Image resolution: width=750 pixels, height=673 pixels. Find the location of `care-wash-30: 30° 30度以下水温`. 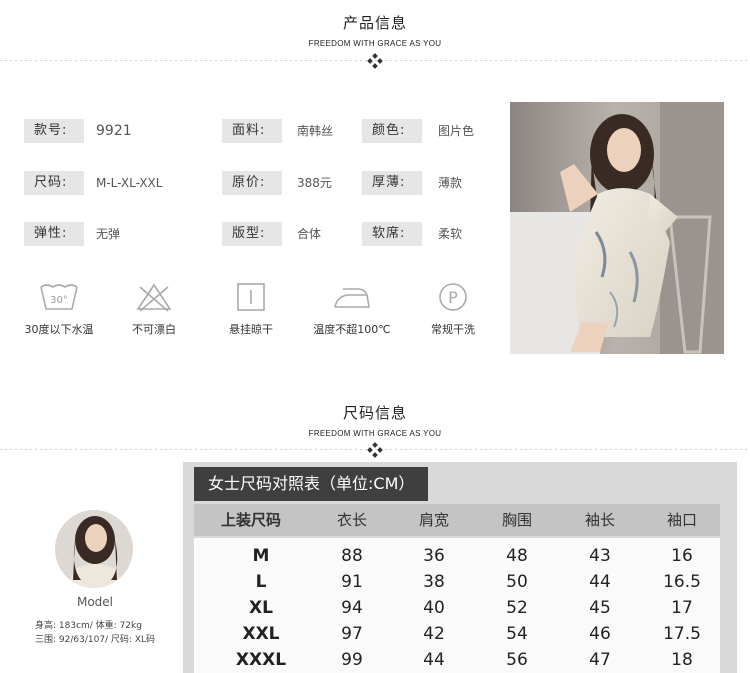

care-wash-30: 30° 30度以下水温 is located at coordinates (59, 309).